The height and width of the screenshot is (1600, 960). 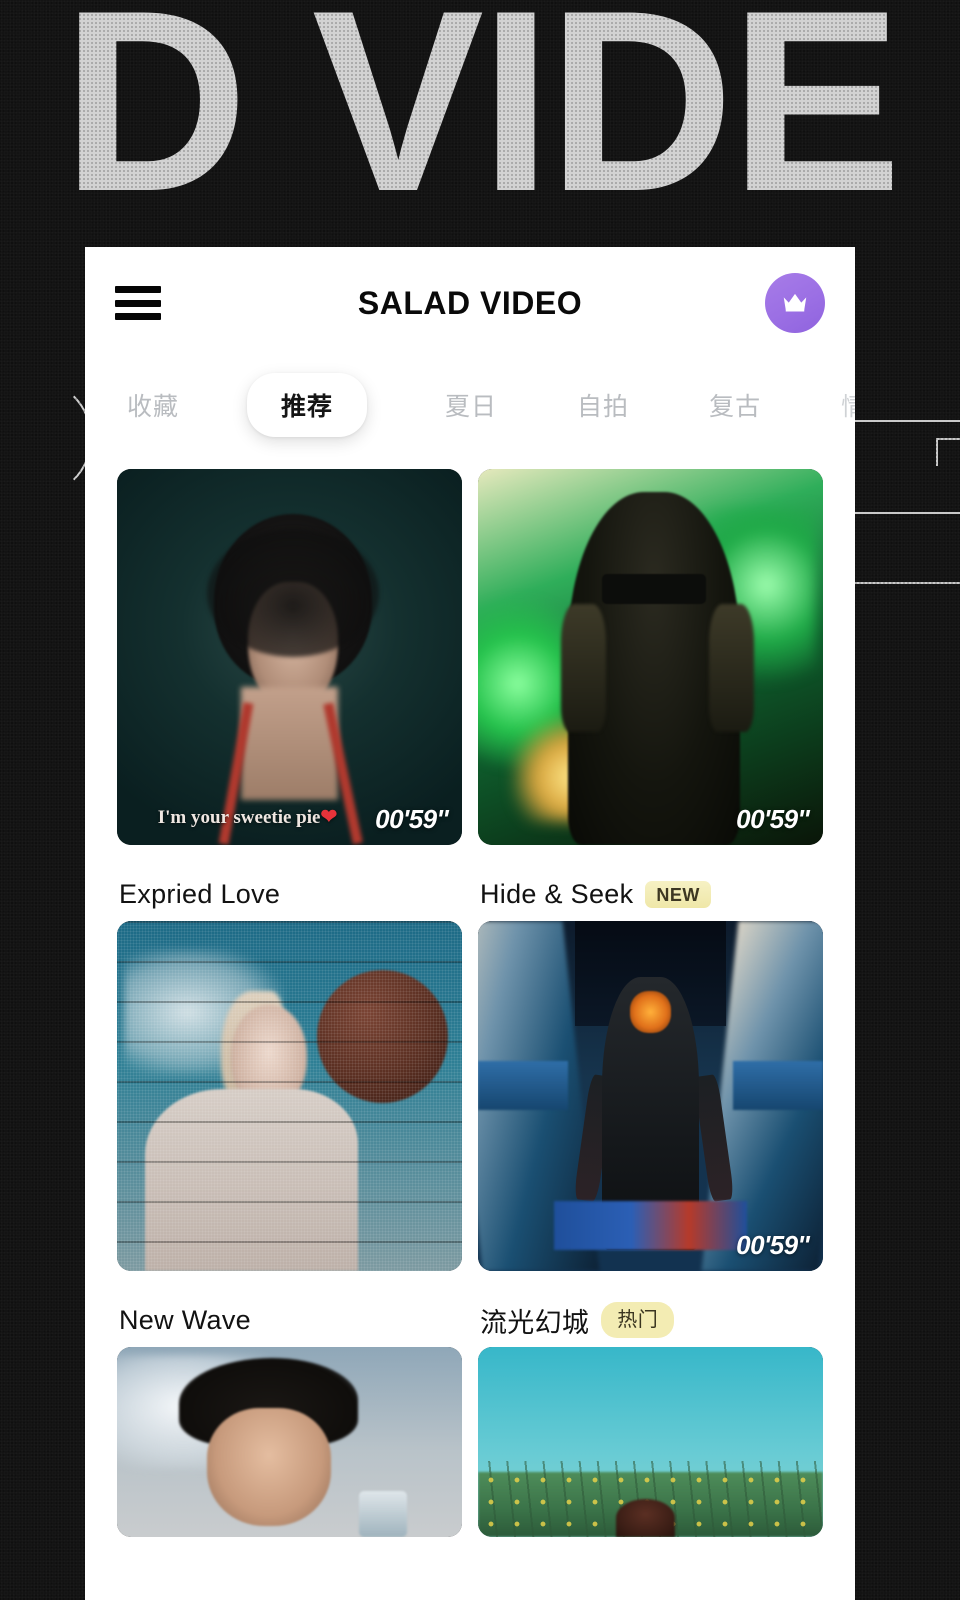 I want to click on tab-shoucang: 收藏, so click(x=153, y=405).